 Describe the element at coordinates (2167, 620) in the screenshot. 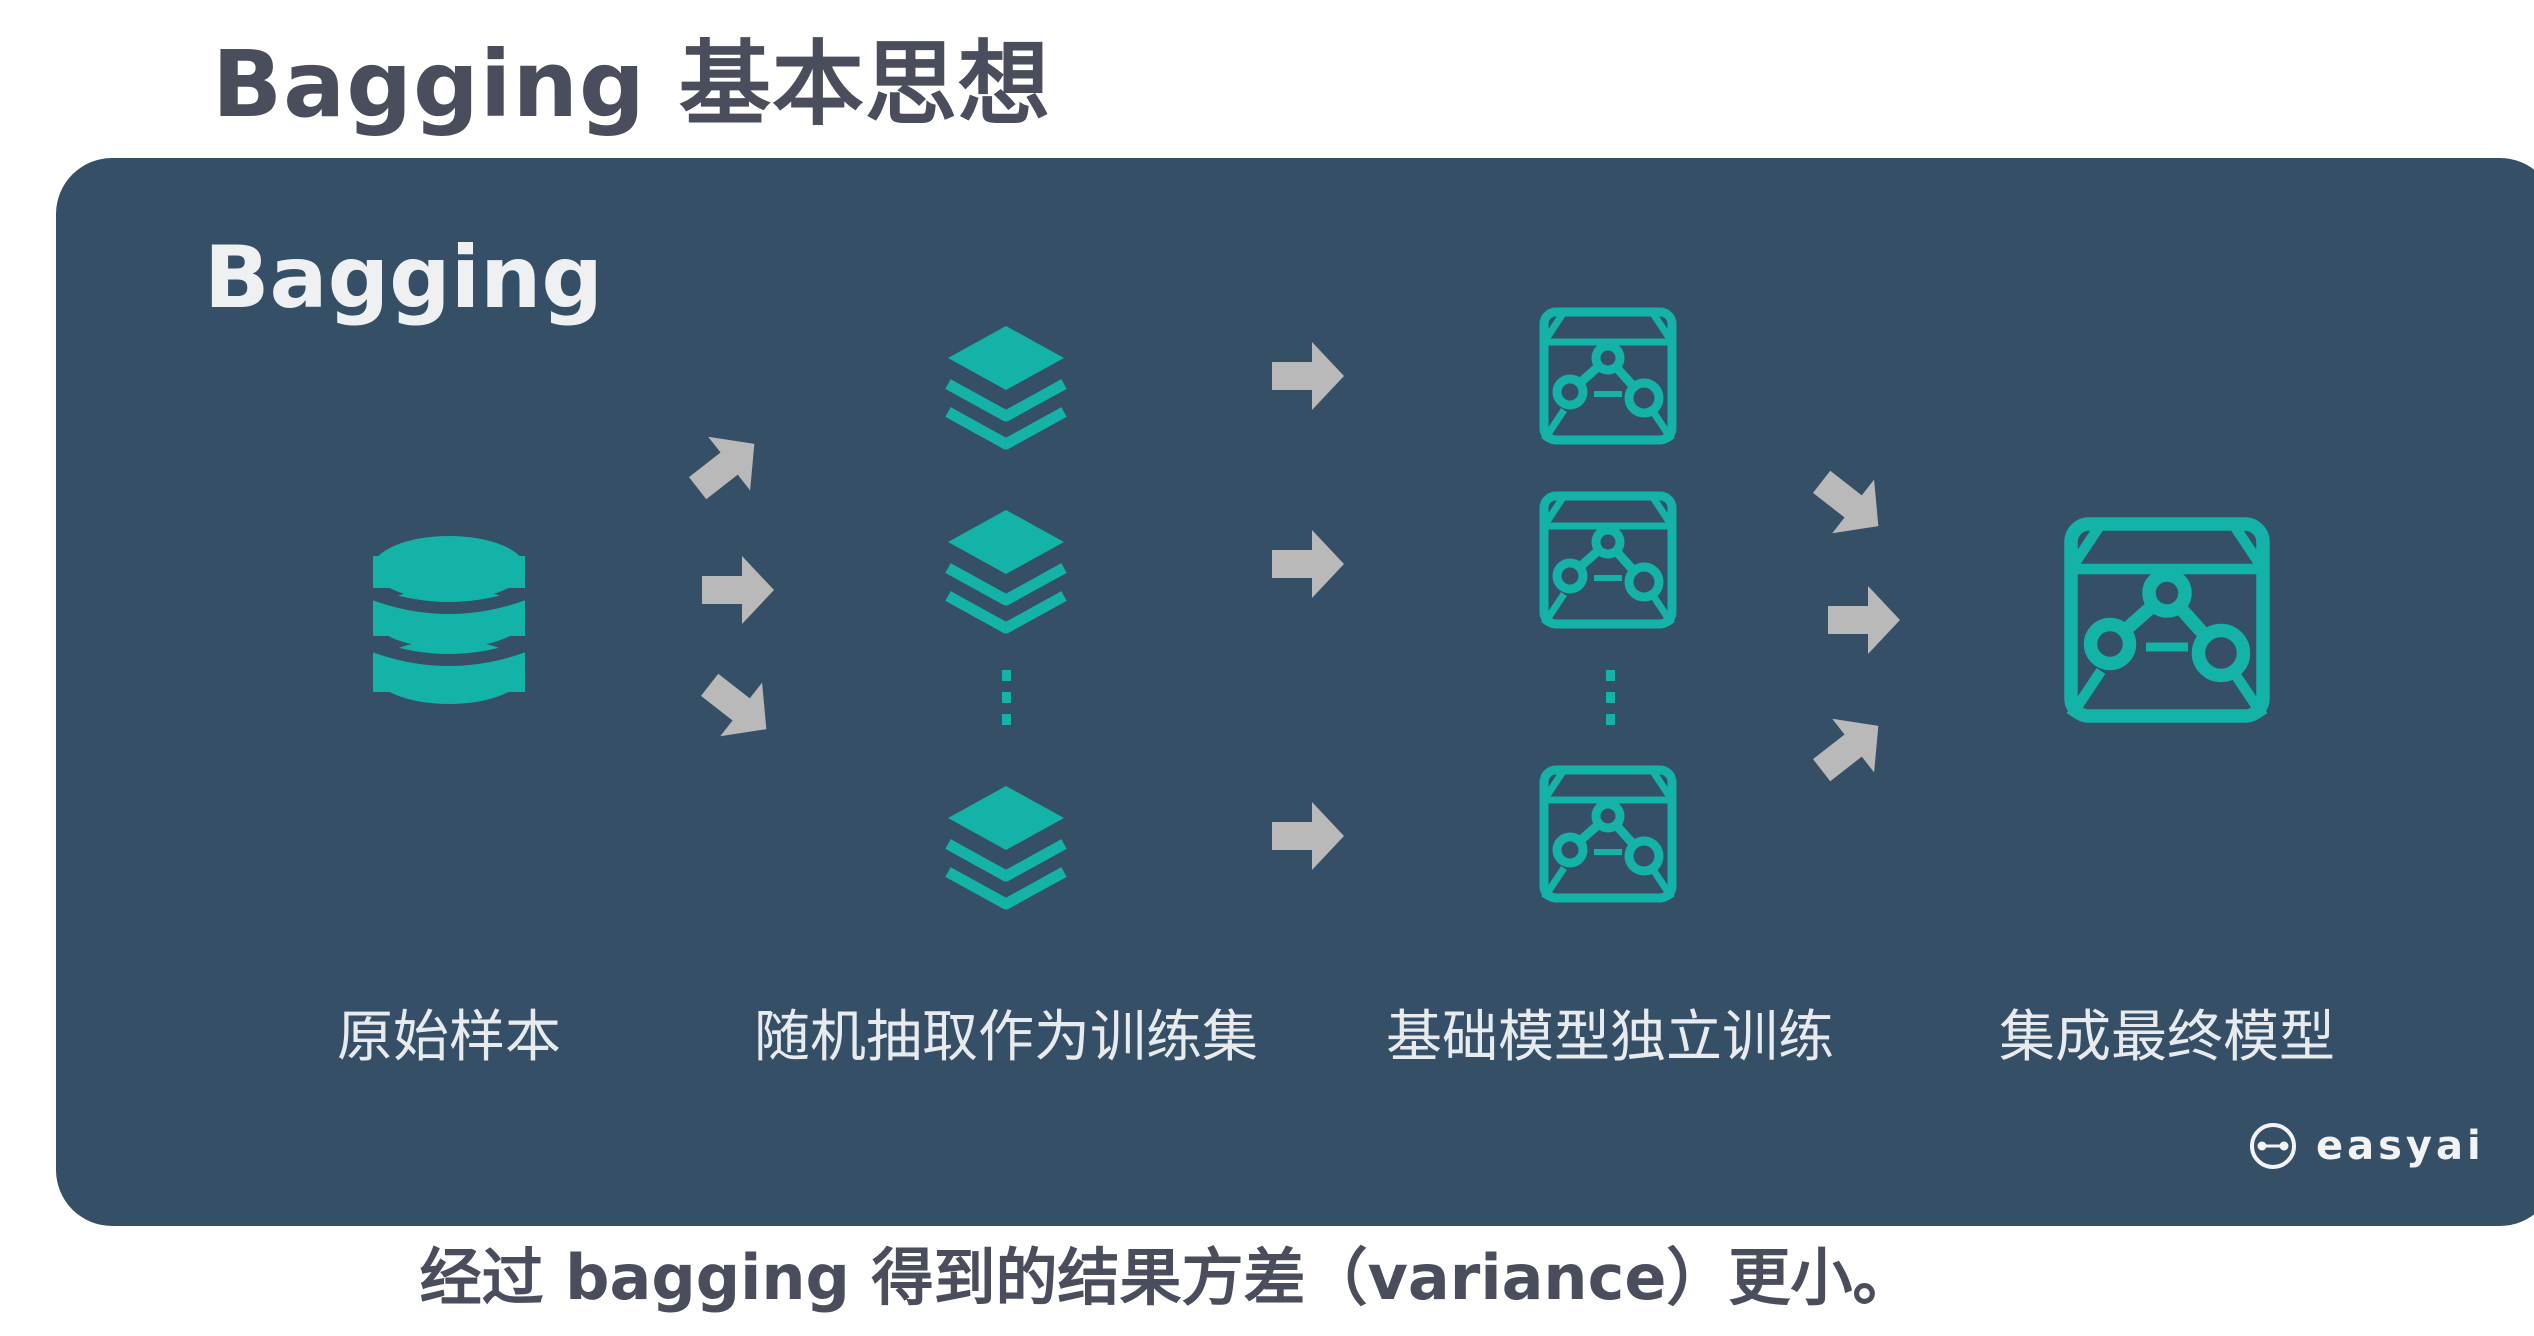

I see `final-model-icon` at that location.